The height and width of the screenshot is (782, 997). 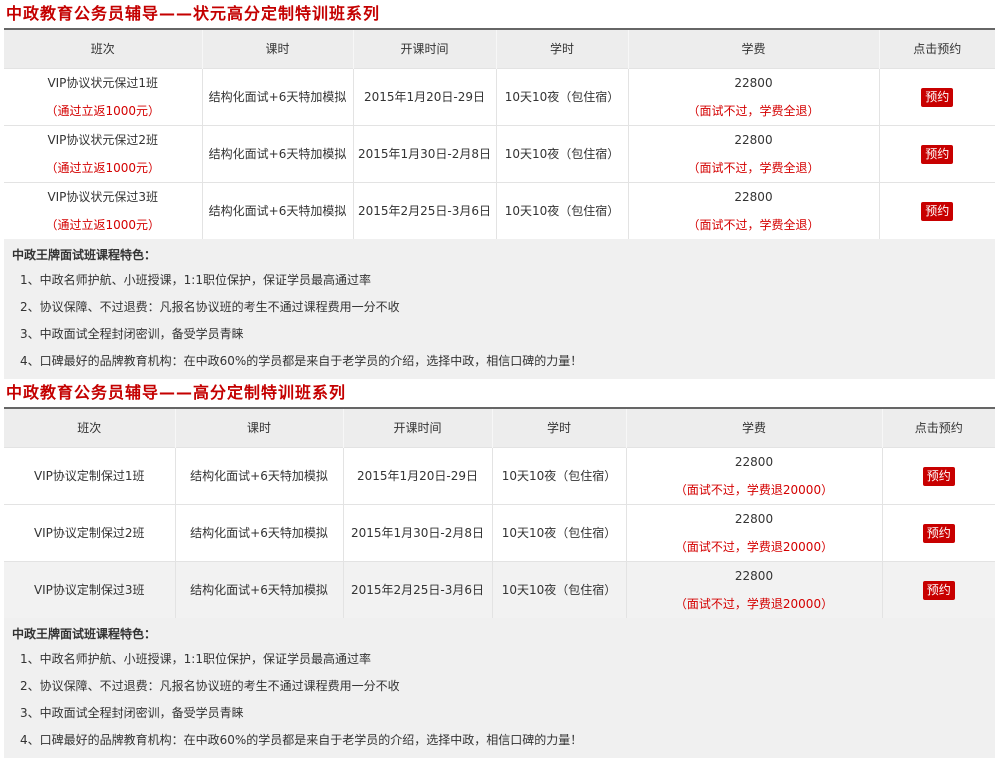 What do you see at coordinates (89, 532) in the screenshot?
I see `class-cell: VIP协议定制保过2班` at bounding box center [89, 532].